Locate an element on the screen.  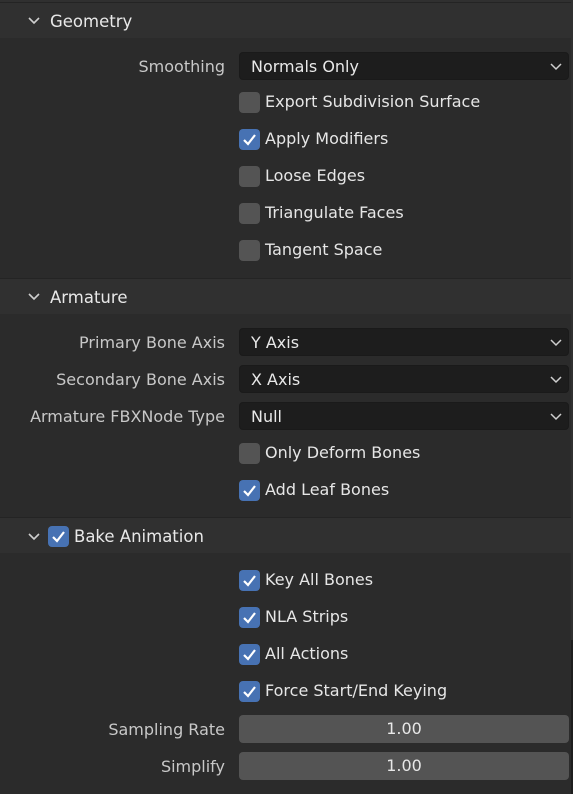
armature-node-type-label: Armature FBXNode Type is located at coordinates (127, 416).